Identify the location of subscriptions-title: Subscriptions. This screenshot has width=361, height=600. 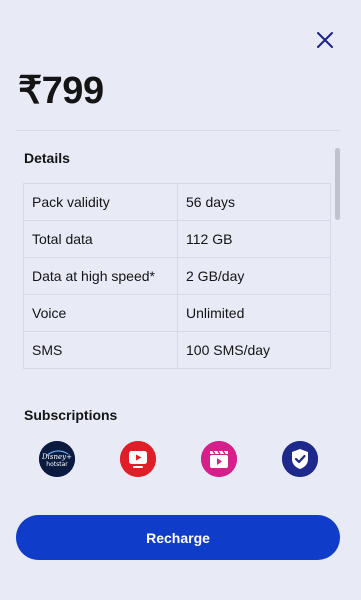
(71, 415).